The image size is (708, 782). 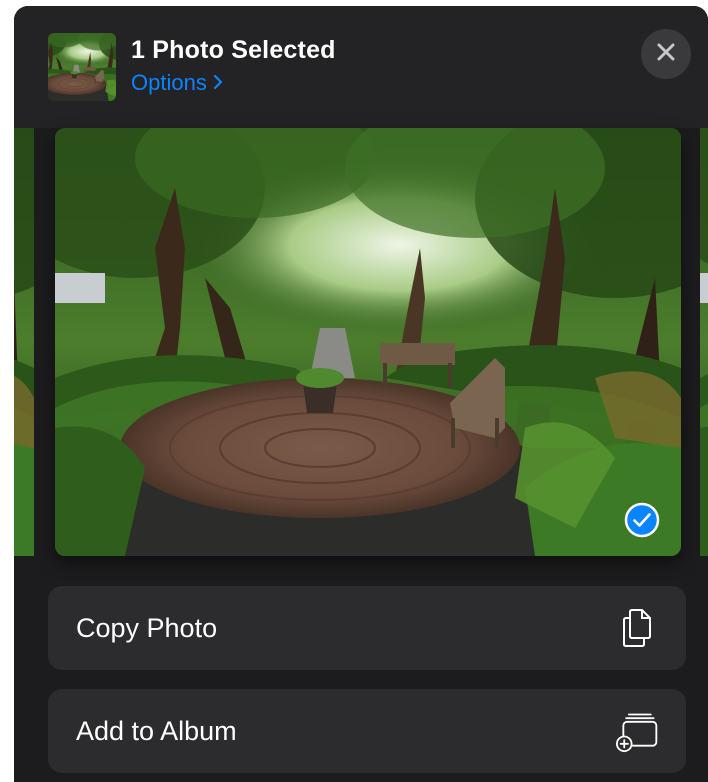 What do you see at coordinates (638, 731) in the screenshot?
I see `add-to-album-icon` at bounding box center [638, 731].